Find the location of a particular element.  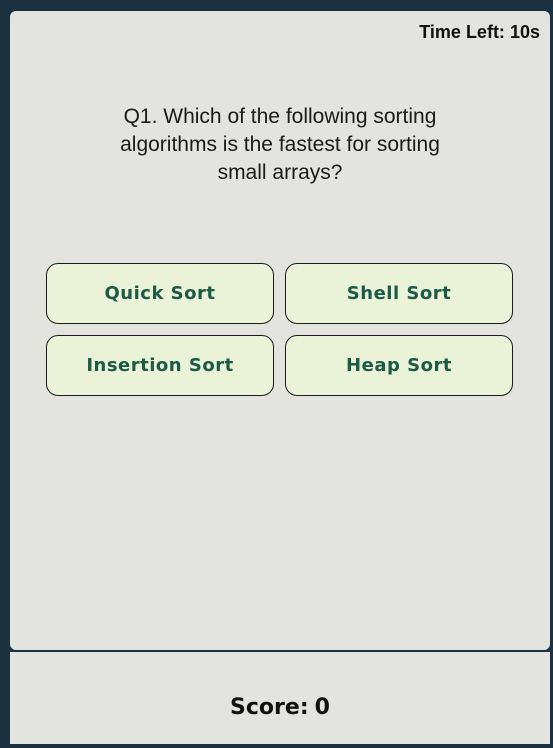

score-display: Score: 0 is located at coordinates (280, 707).